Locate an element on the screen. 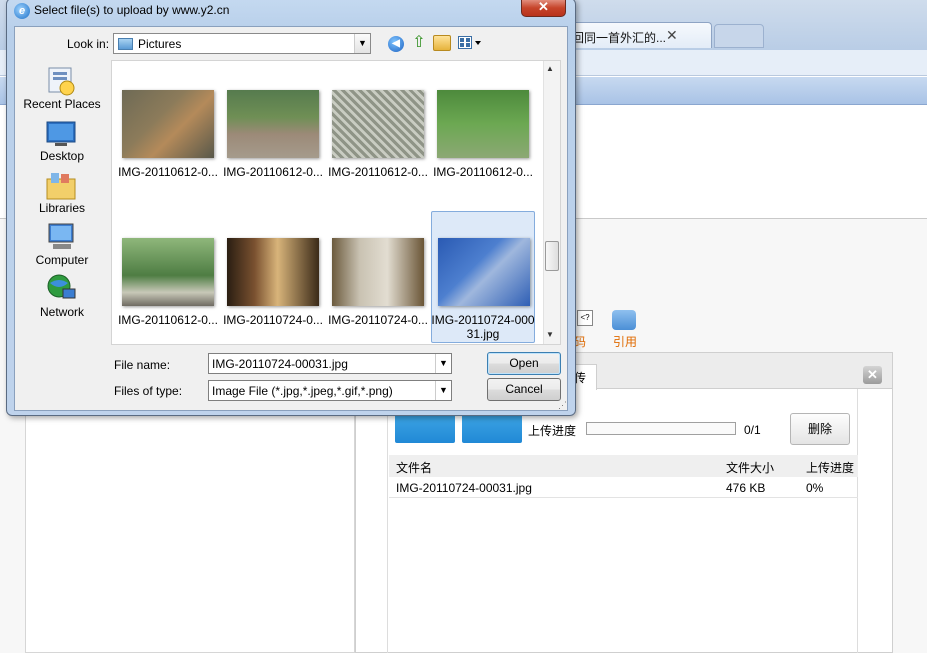 The image size is (927, 653). desktop-icon is located at coordinates (61, 134).